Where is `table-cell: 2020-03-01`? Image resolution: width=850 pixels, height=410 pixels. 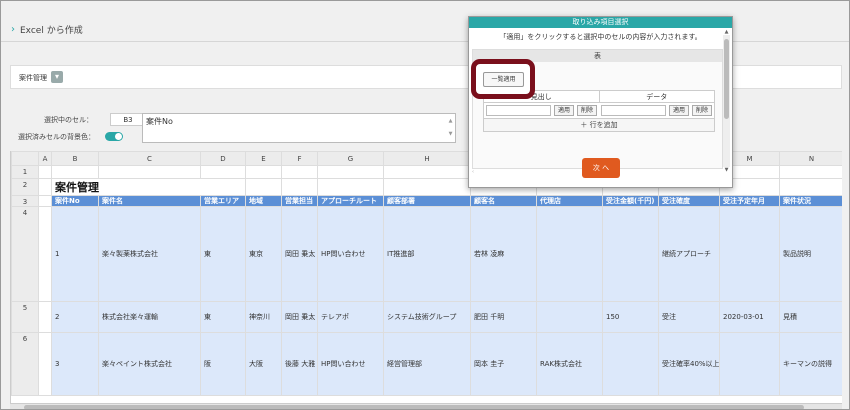 table-cell: 2020-03-01 is located at coordinates (749, 317).